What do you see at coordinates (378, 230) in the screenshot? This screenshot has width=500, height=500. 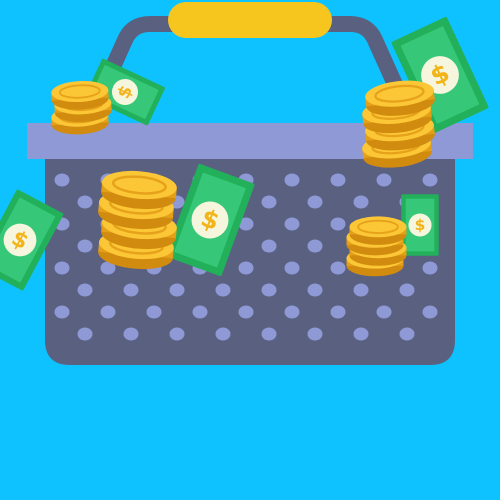 I see `coin-stack-right-coin` at bounding box center [378, 230].